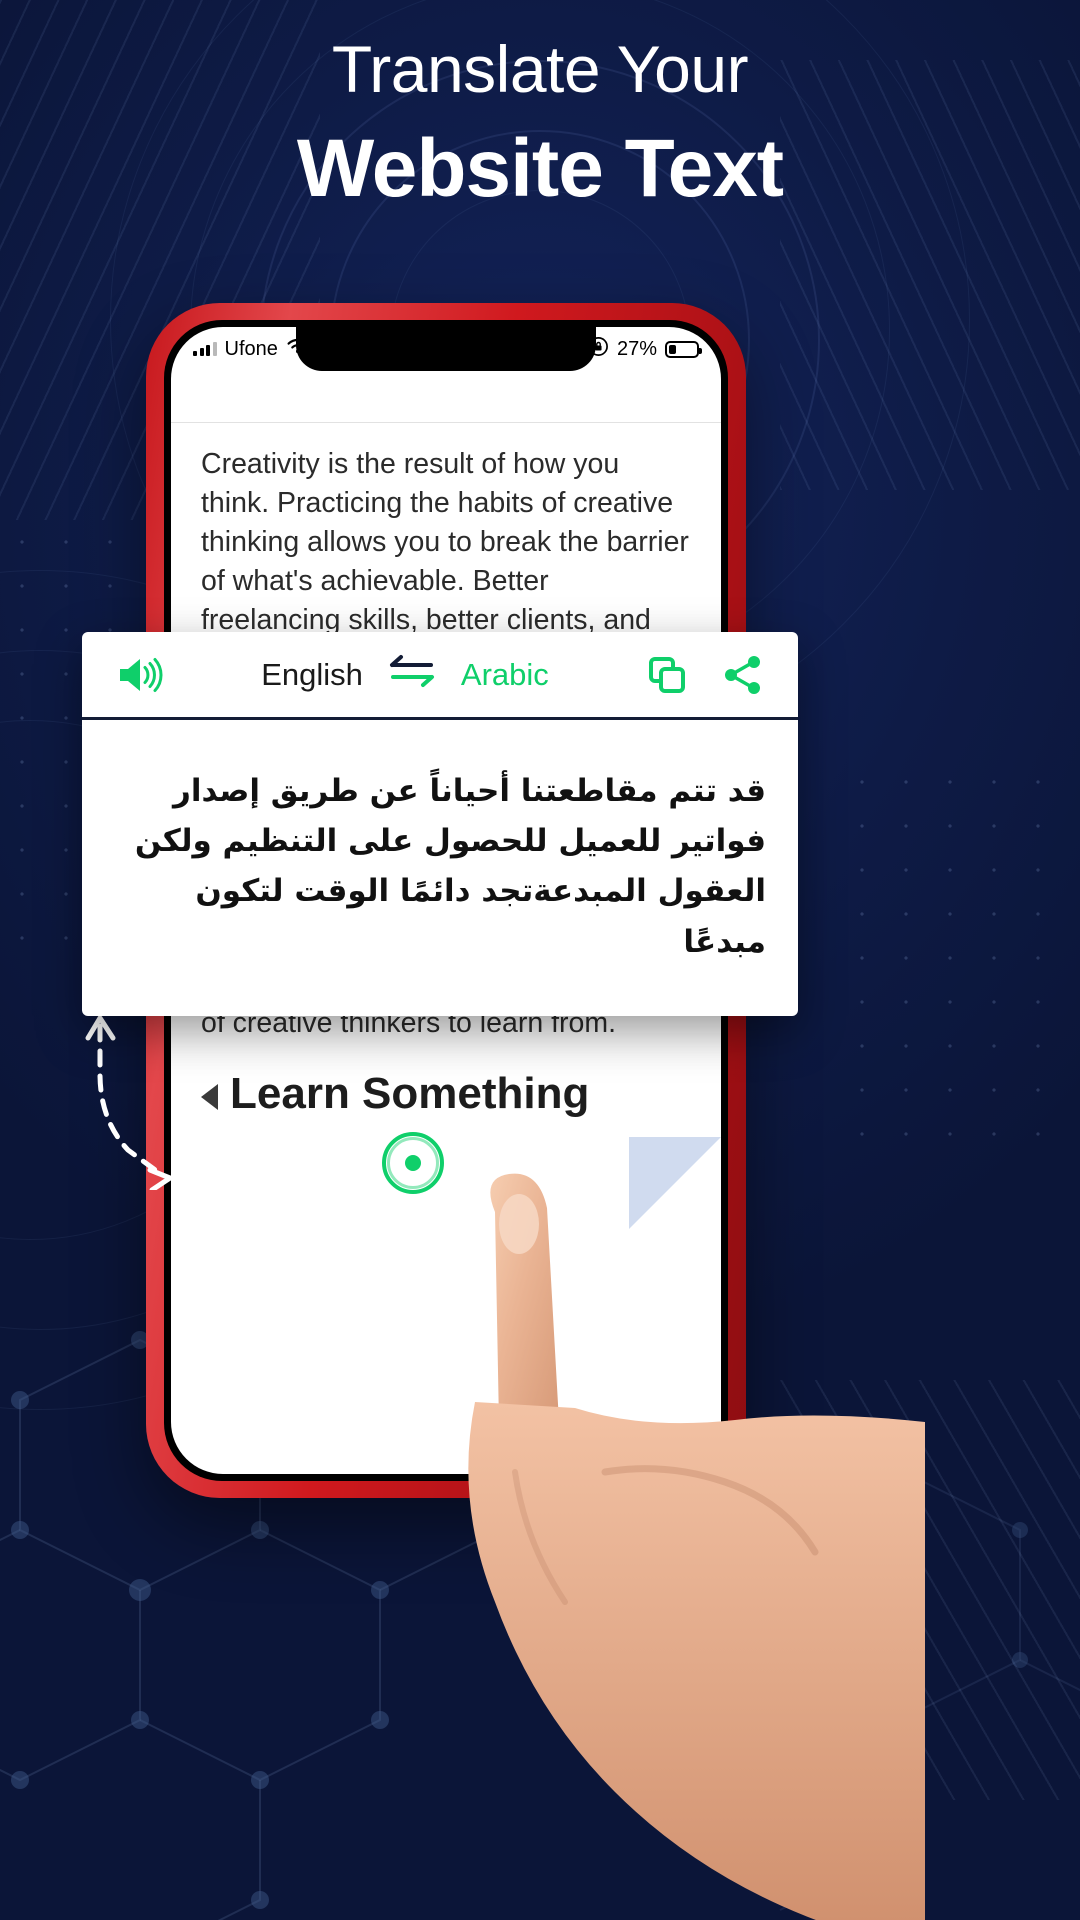 The width and height of the screenshot is (1080, 1920). I want to click on target-language-label: Arabic, so click(505, 675).